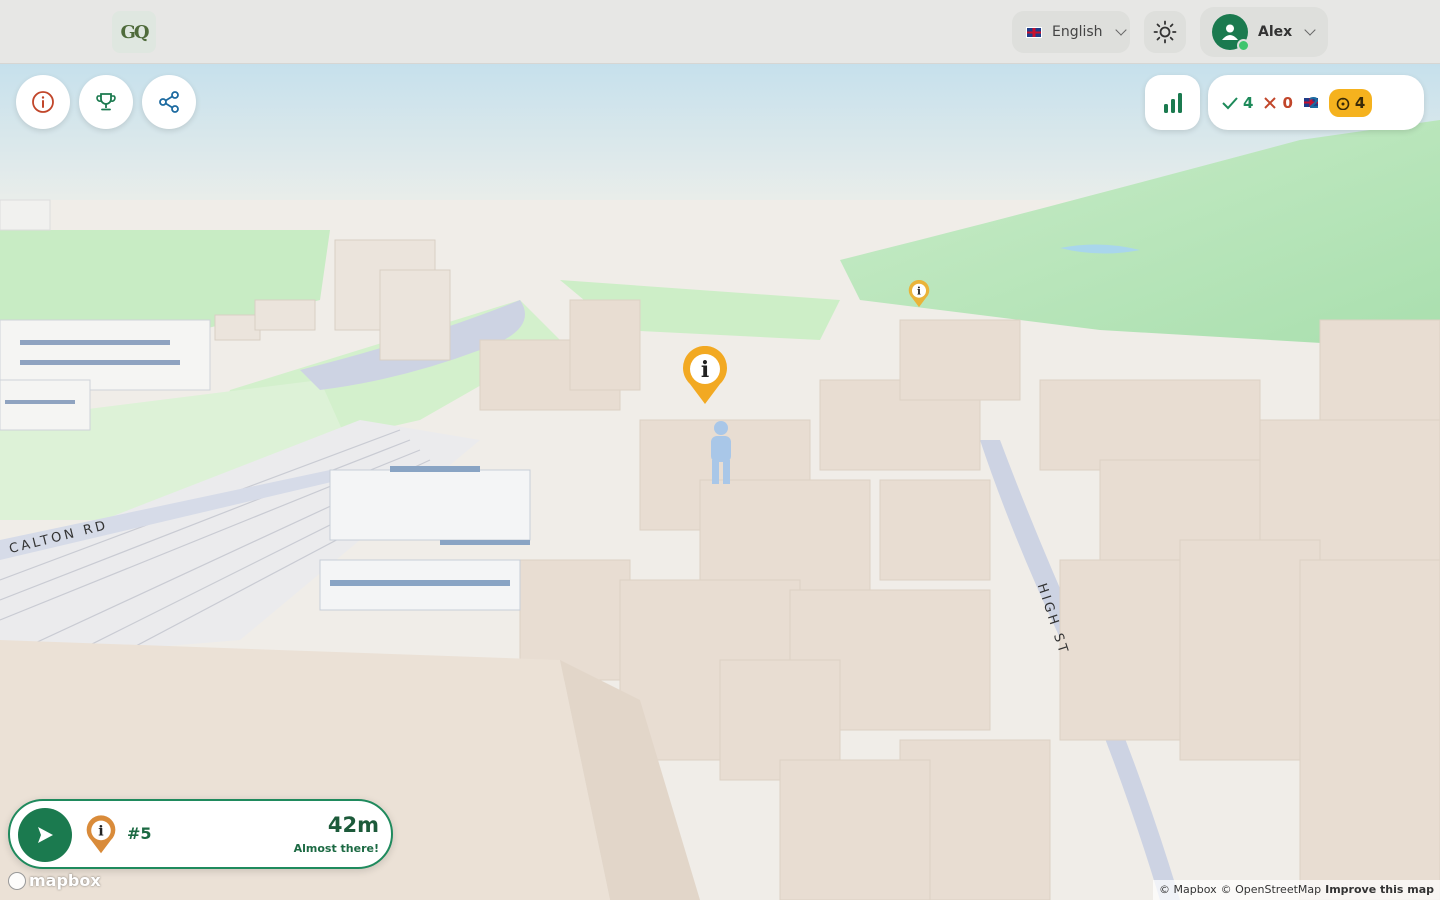 Image resolution: width=1440 pixels, height=900 pixels. What do you see at coordinates (1077, 32) in the screenshot?
I see `language-label: English` at bounding box center [1077, 32].